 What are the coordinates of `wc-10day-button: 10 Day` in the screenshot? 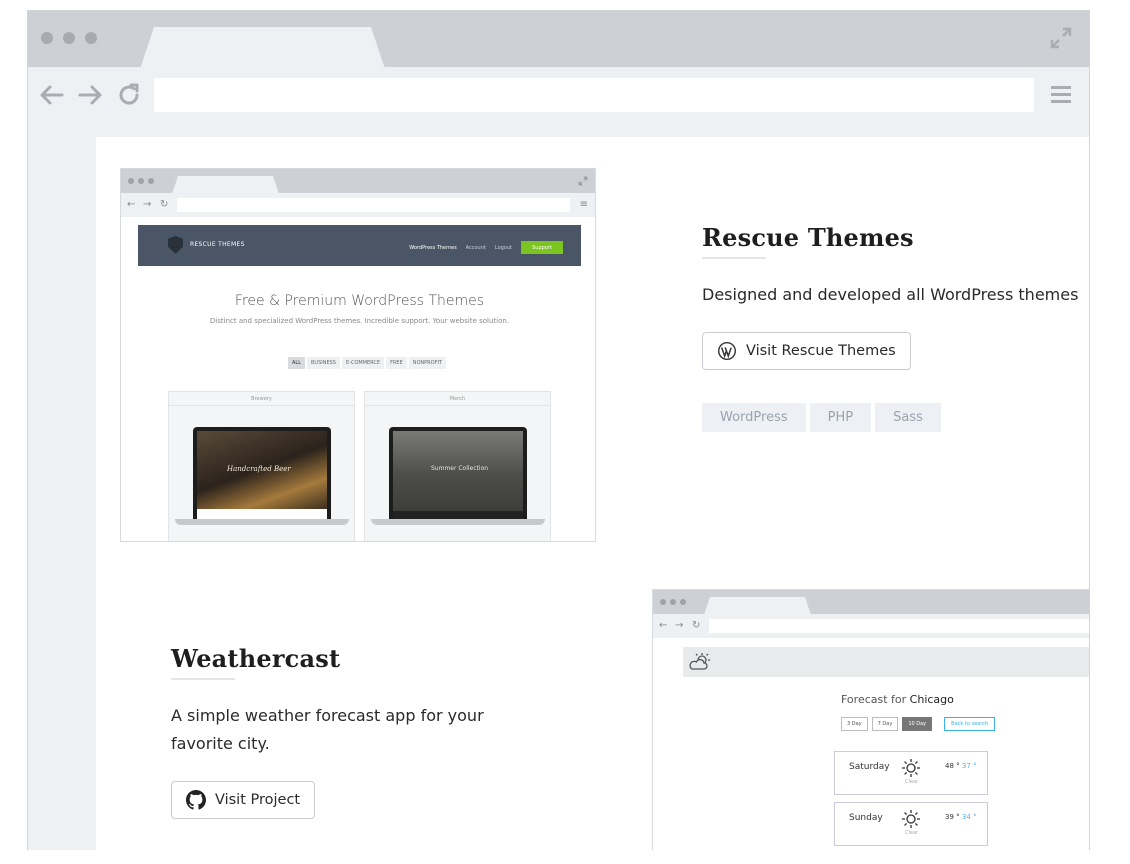 It's located at (917, 724).